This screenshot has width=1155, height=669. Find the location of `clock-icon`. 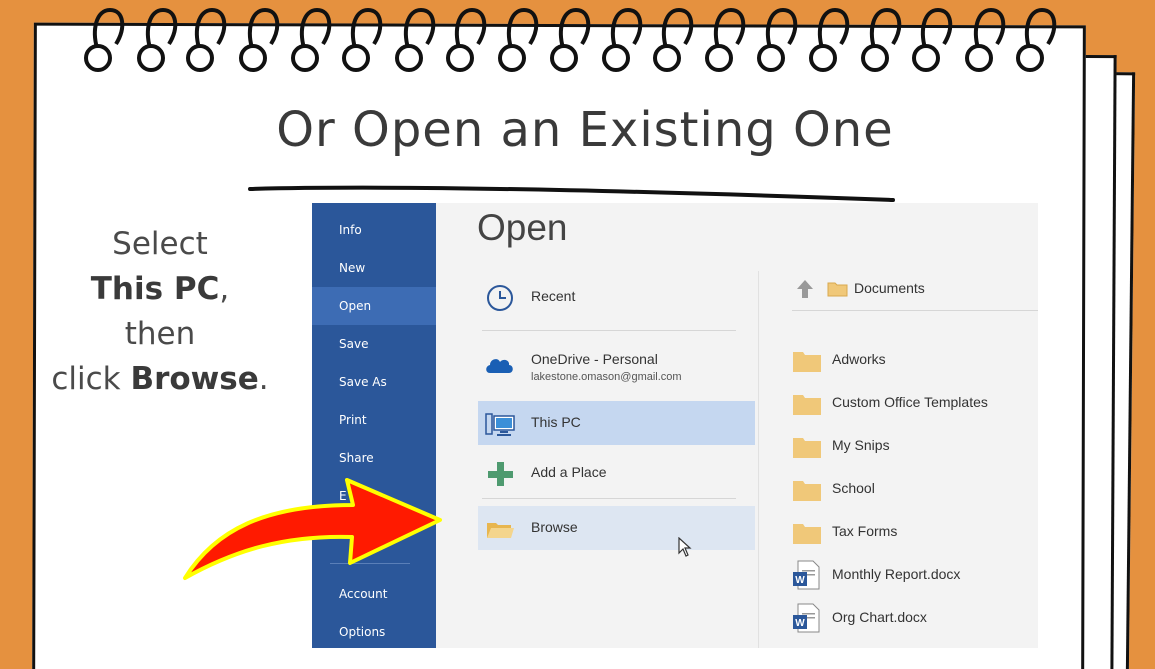

clock-icon is located at coordinates (500, 298).